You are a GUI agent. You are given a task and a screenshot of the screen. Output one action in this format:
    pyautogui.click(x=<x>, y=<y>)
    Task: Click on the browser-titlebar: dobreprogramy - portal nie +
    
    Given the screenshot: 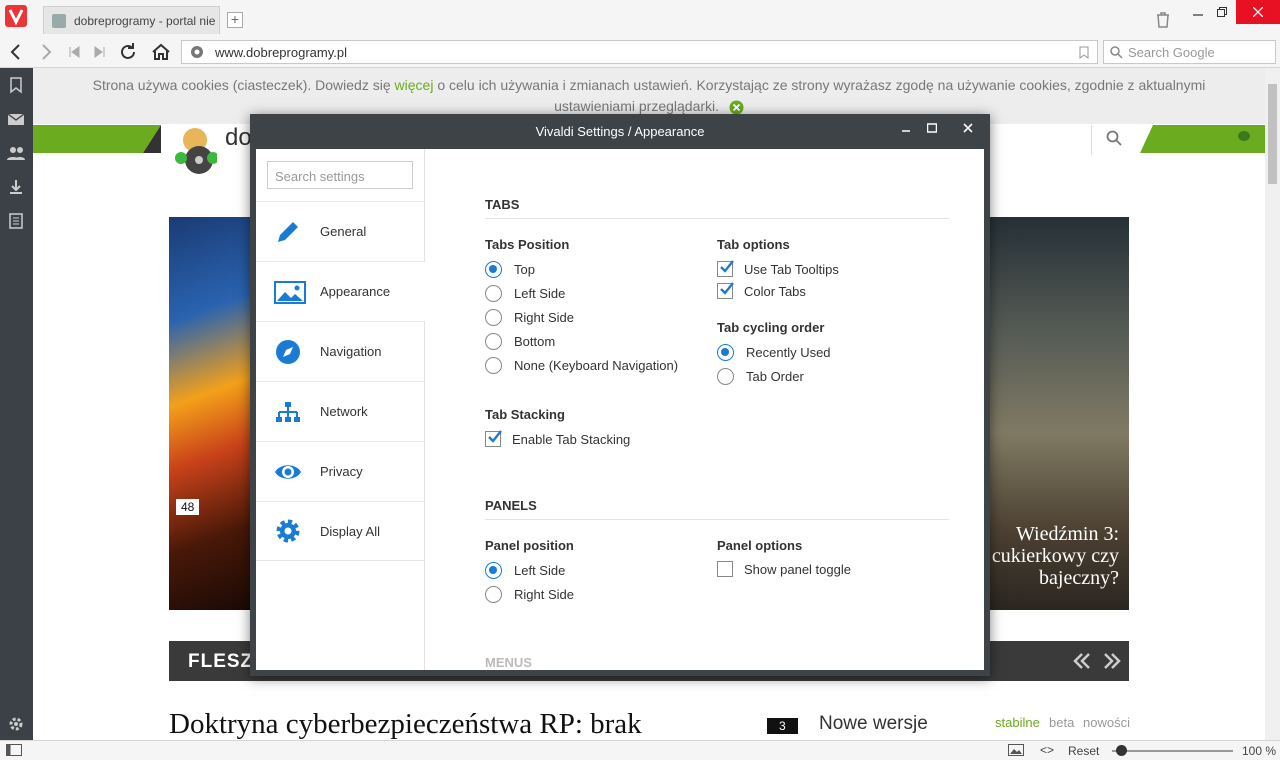 What is the action you would take?
    pyautogui.click(x=640, y=18)
    